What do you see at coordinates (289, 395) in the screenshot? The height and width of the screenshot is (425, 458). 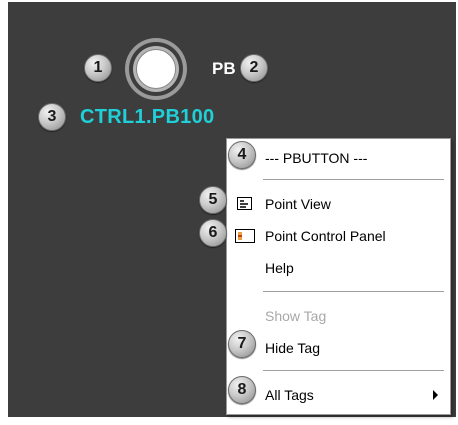 I see `menu-item-all-tags: All Tags` at bounding box center [289, 395].